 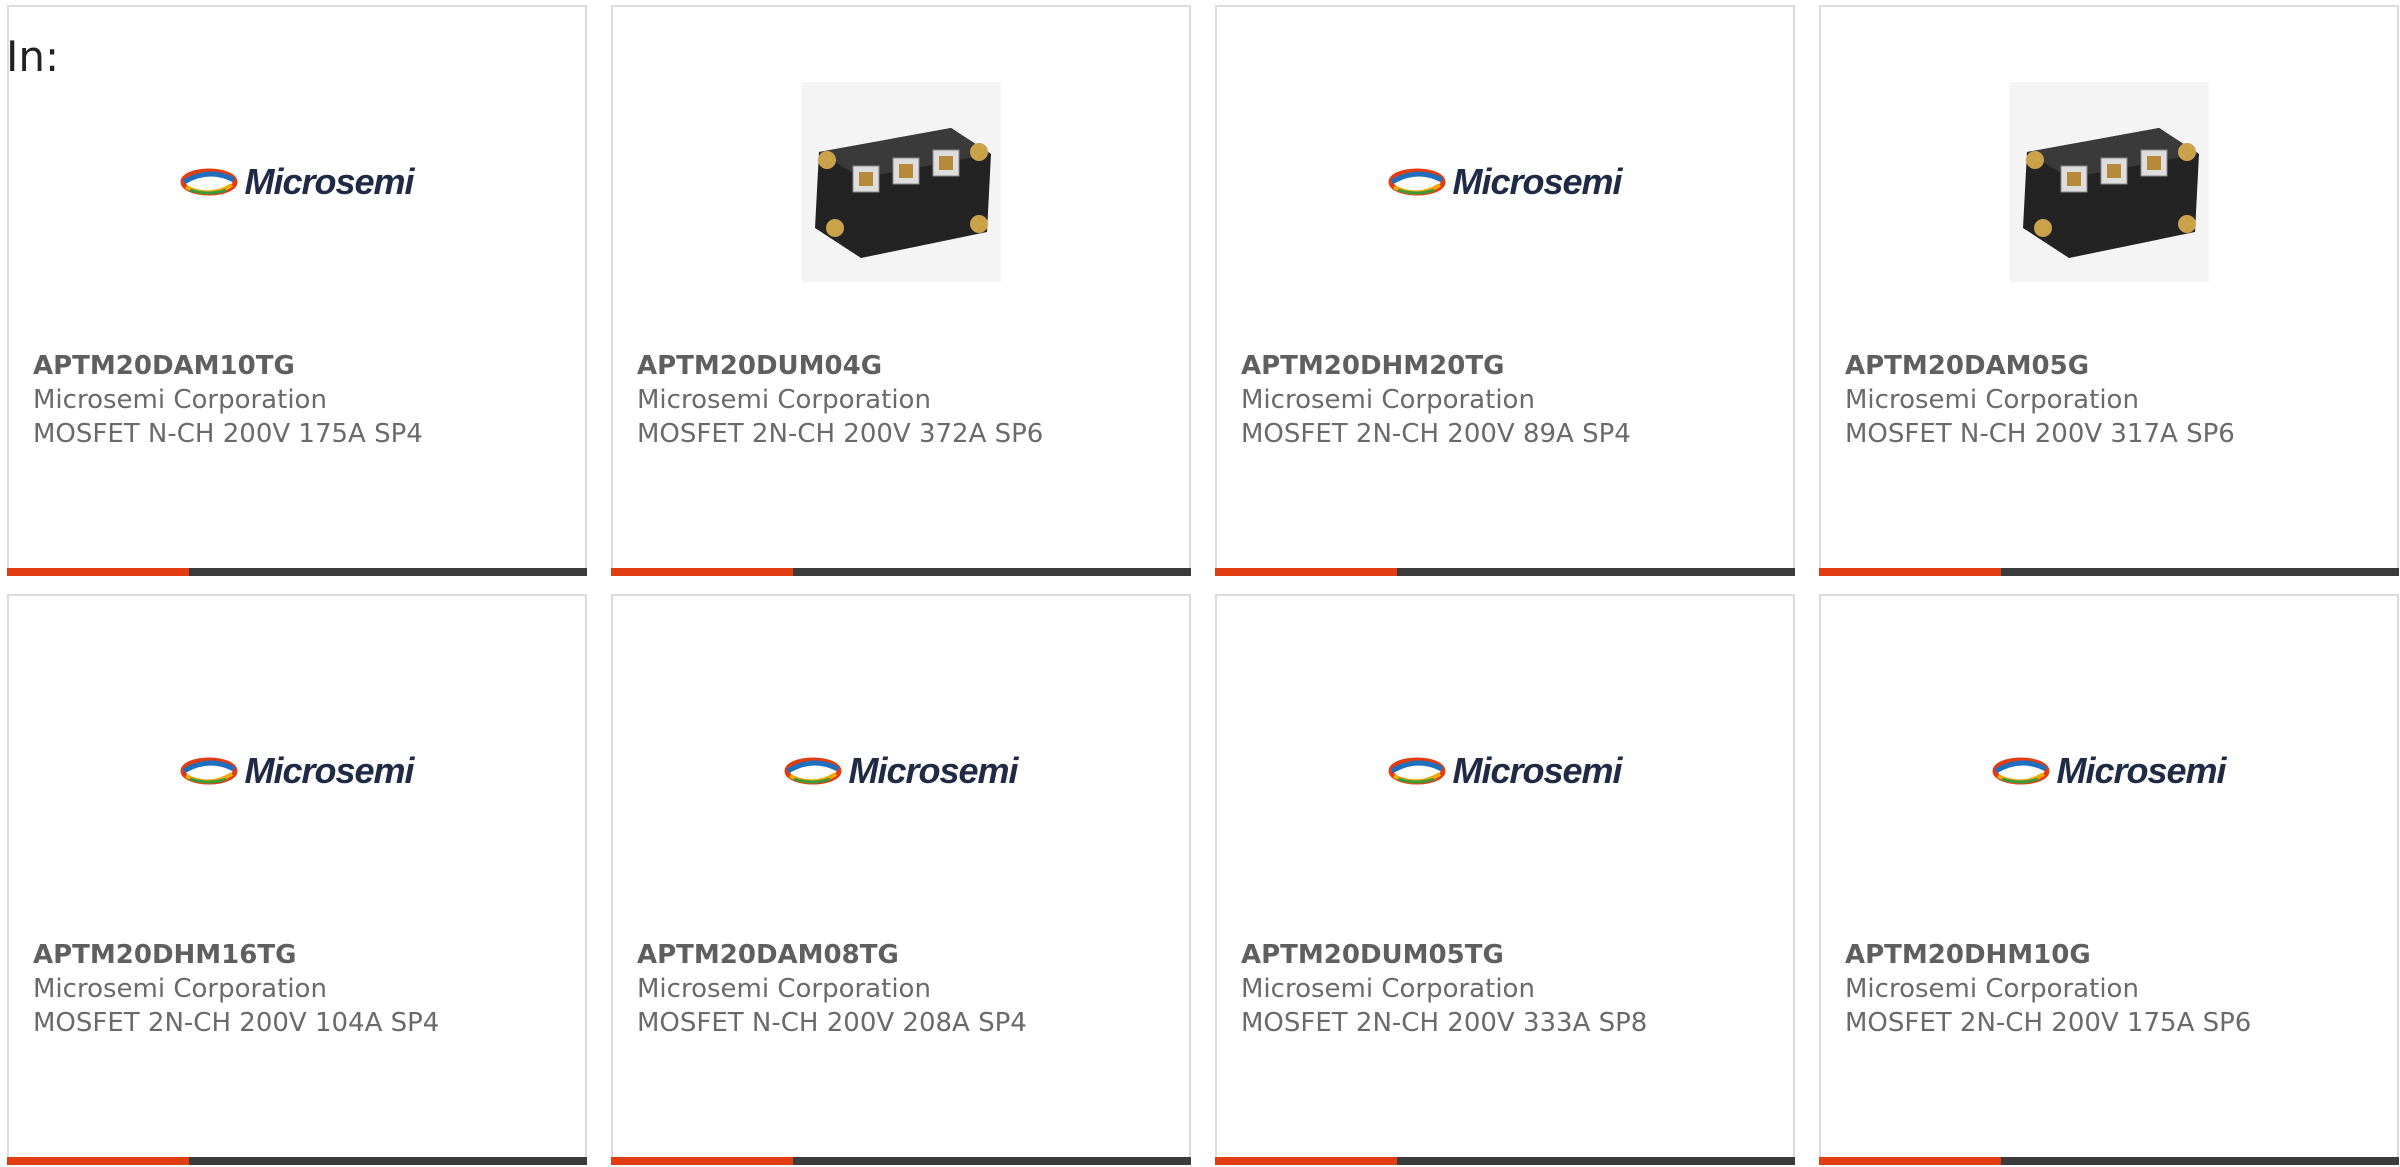 What do you see at coordinates (236, 1023) in the screenshot?
I see `product-description: MOSFET 2N-CH 200V 104A SP4` at bounding box center [236, 1023].